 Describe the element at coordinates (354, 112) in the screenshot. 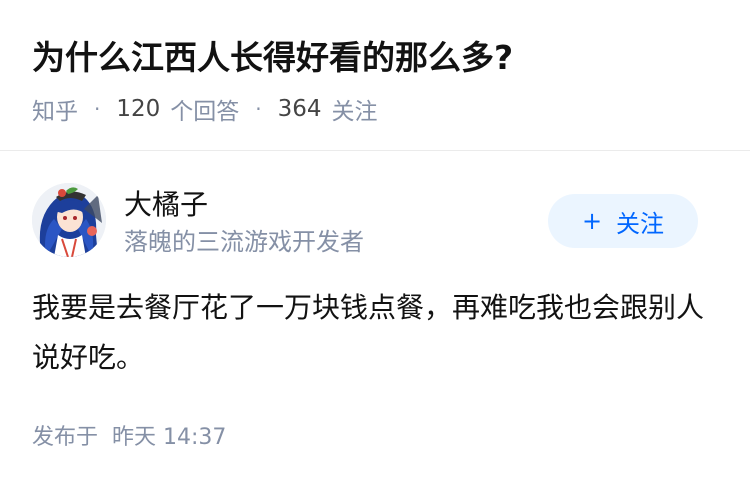

I see `follower-count-label: 关注` at that location.